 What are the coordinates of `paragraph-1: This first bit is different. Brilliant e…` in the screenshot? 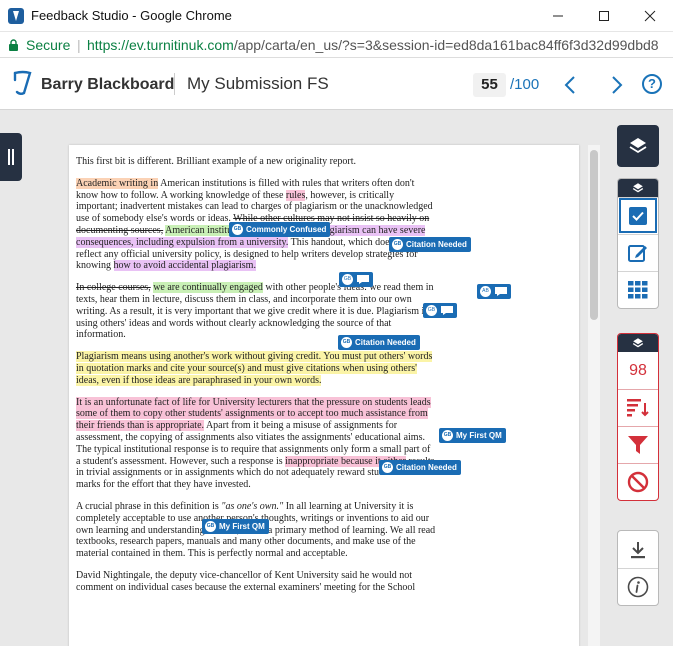 It's located at (216, 161).